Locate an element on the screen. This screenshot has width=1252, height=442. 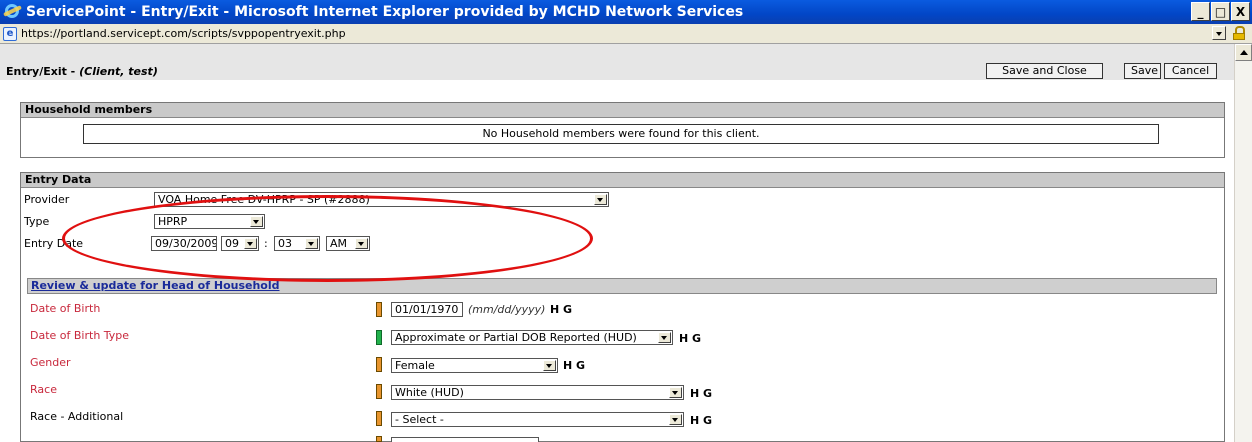
page-title-client: (Client, test) is located at coordinates (118, 71).